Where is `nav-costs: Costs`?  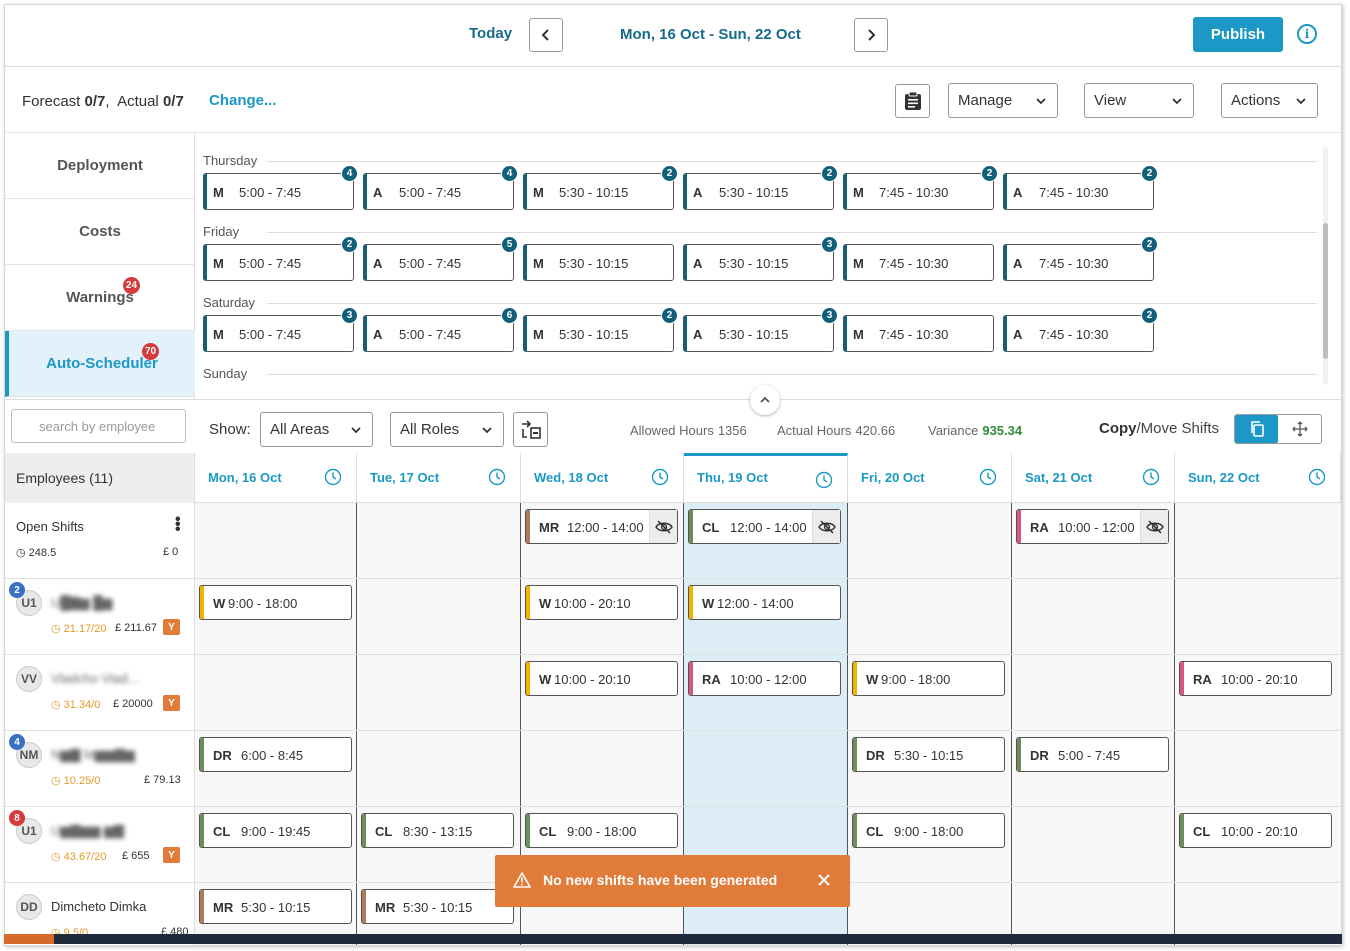
nav-costs: Costs is located at coordinates (100, 232).